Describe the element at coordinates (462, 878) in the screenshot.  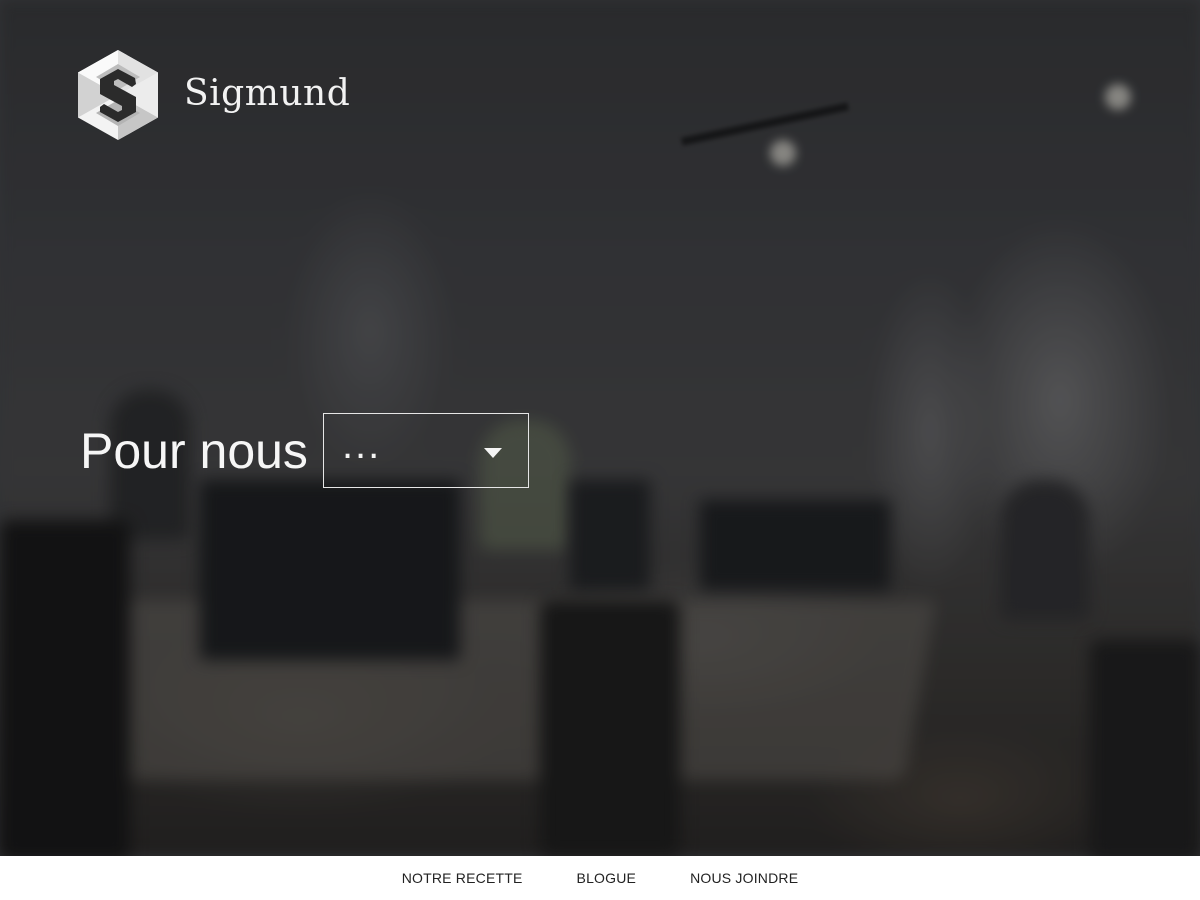
I see `nav-link-notre-recette: NOTRE RECETTE` at that location.